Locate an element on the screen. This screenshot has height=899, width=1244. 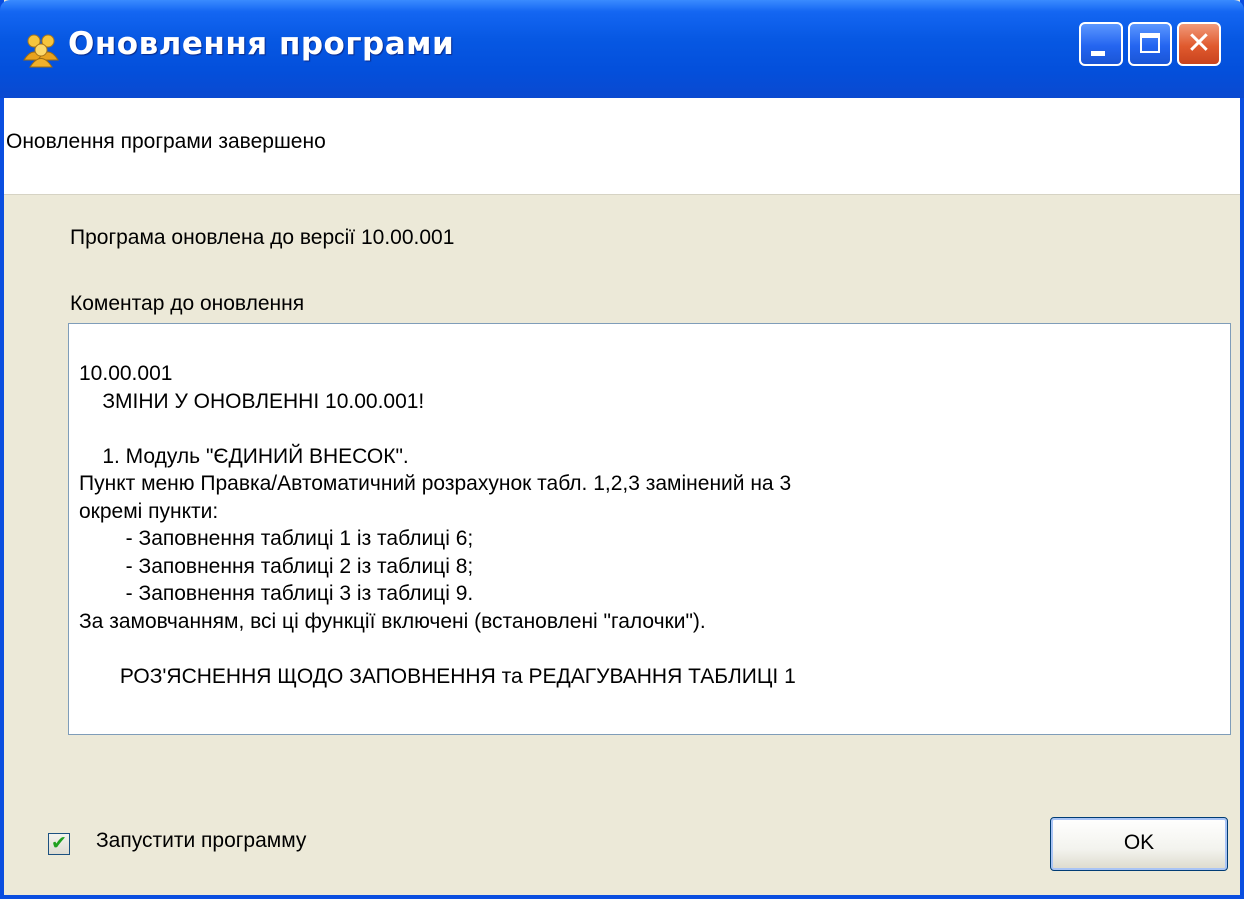
comment-line: 10.00.001 is located at coordinates (126, 373).